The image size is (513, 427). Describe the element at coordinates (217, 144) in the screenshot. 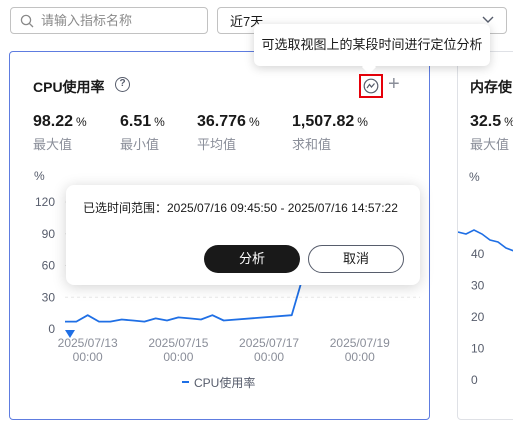

I see `stat-label: 平均值` at that location.